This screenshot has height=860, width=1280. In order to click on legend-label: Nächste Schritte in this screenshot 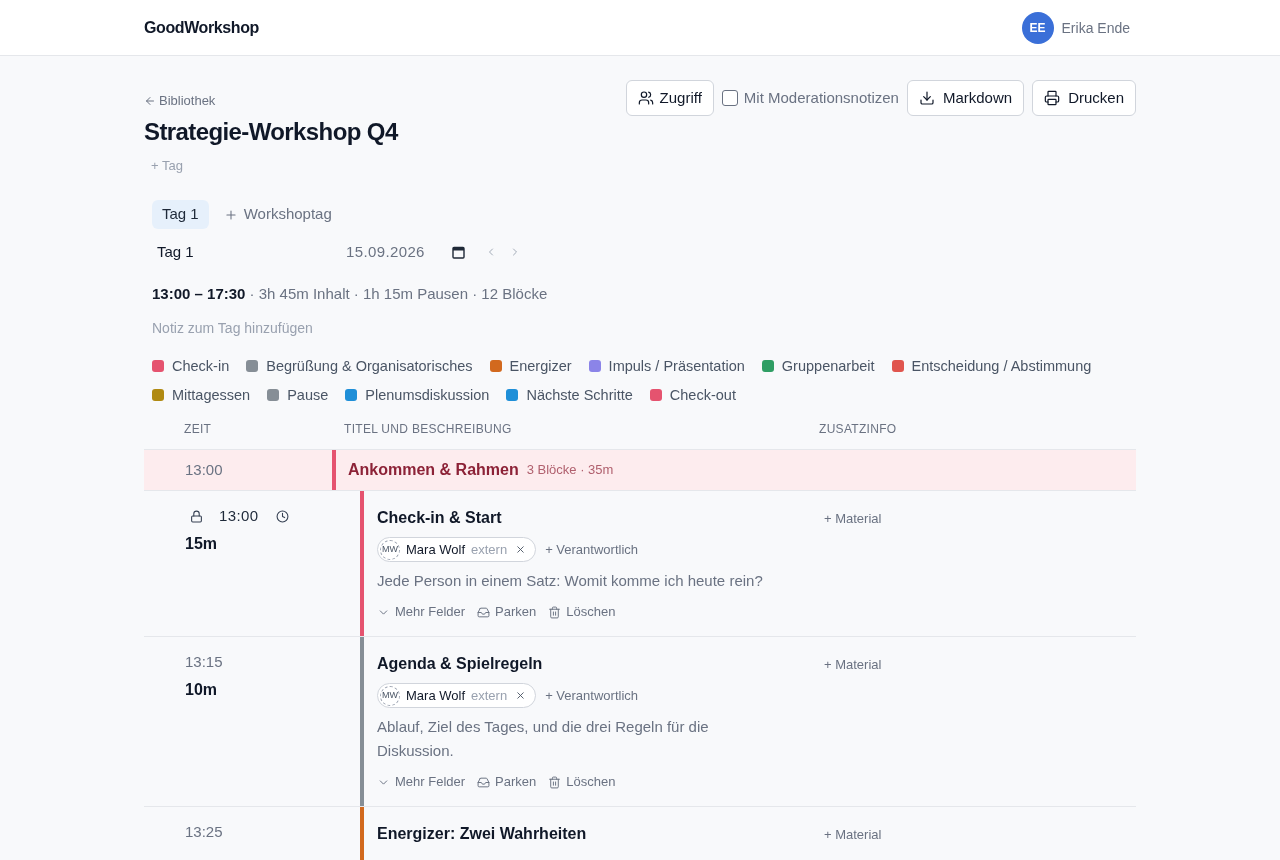, I will do `click(579, 395)`.